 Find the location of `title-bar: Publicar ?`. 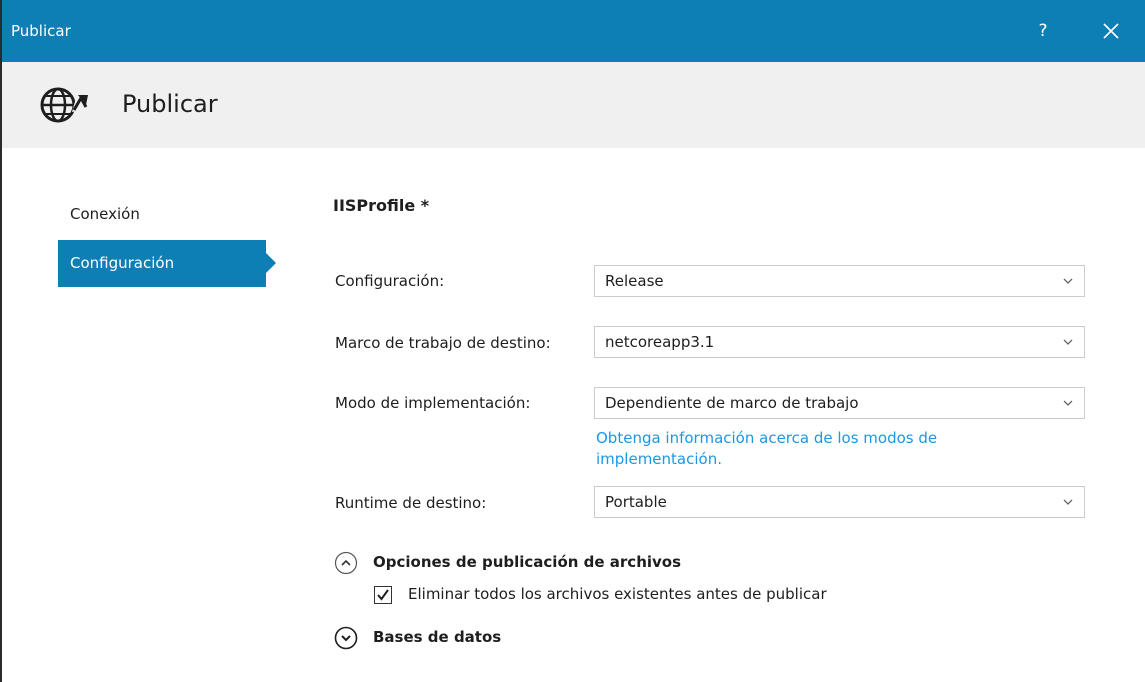

title-bar: Publicar ? is located at coordinates (573, 31).